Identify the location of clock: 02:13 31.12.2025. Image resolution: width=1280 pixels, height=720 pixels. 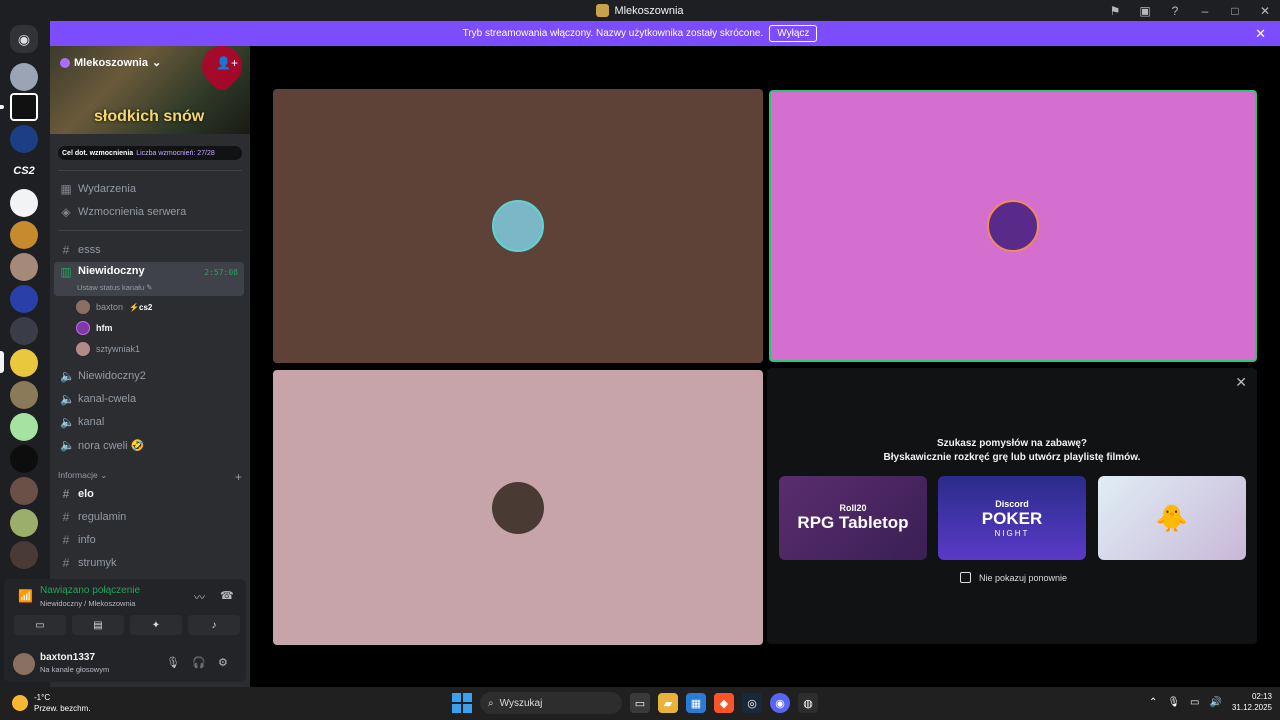
(1252, 702).